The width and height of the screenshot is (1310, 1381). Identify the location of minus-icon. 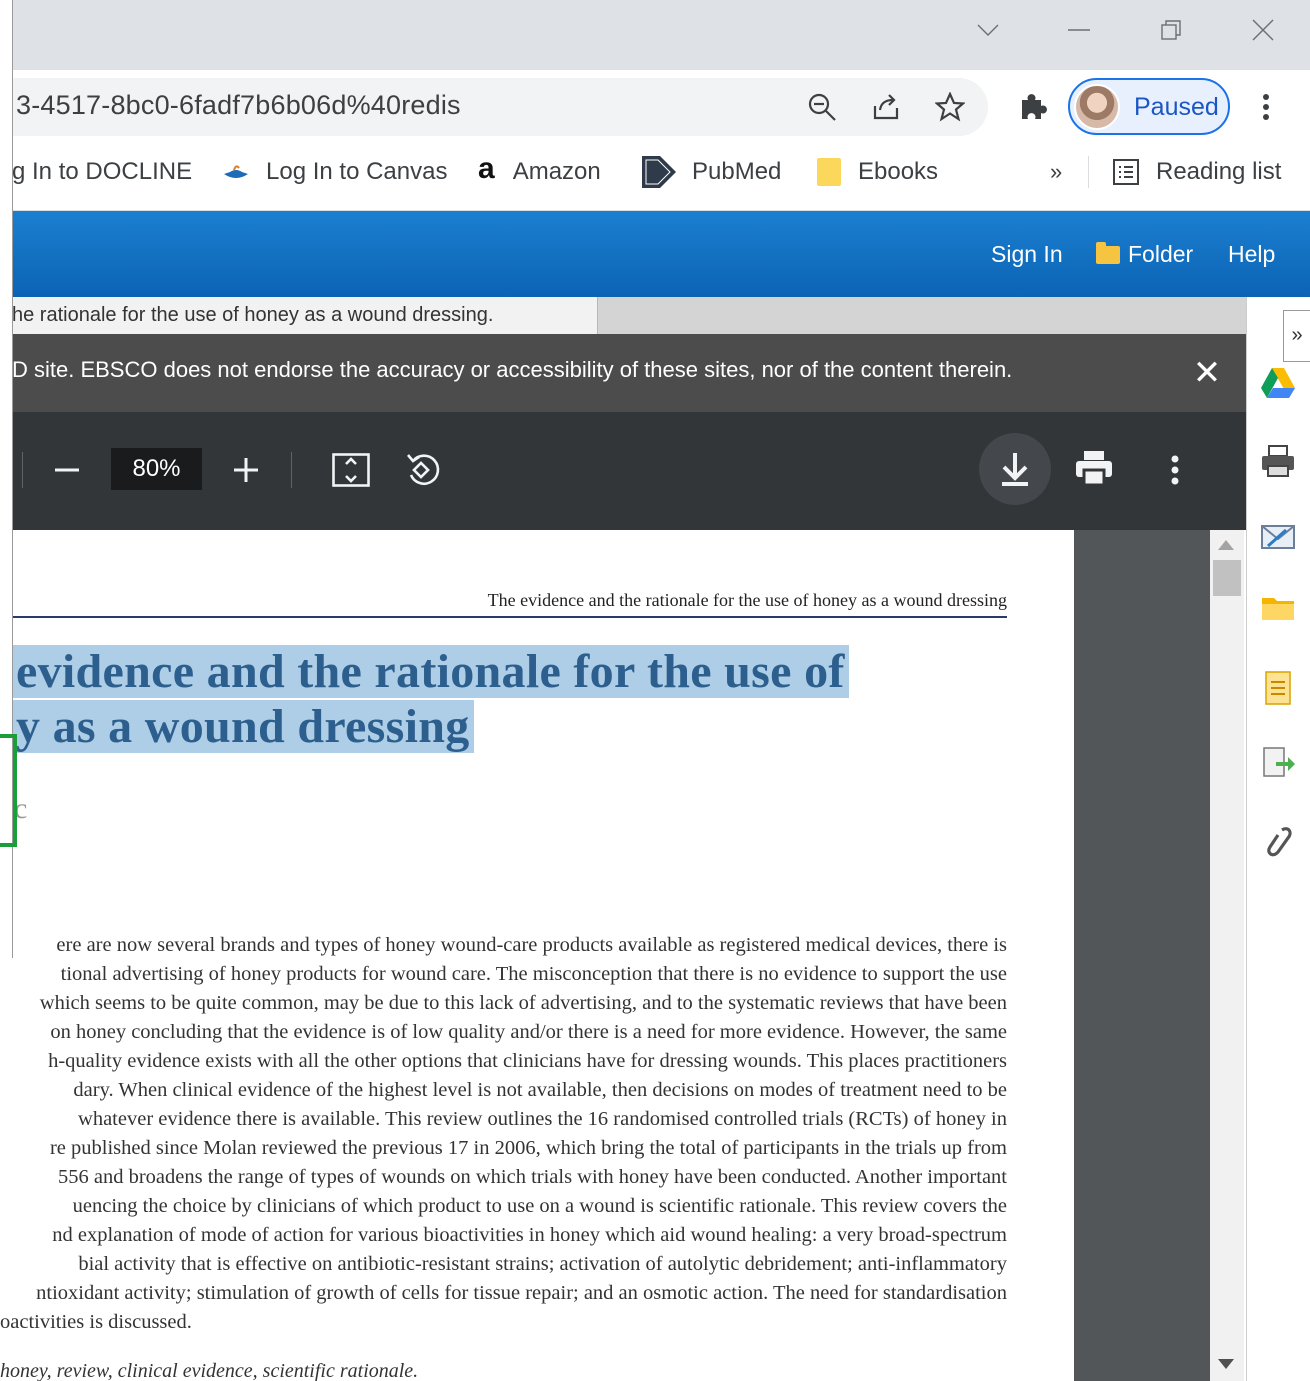
(67, 470).